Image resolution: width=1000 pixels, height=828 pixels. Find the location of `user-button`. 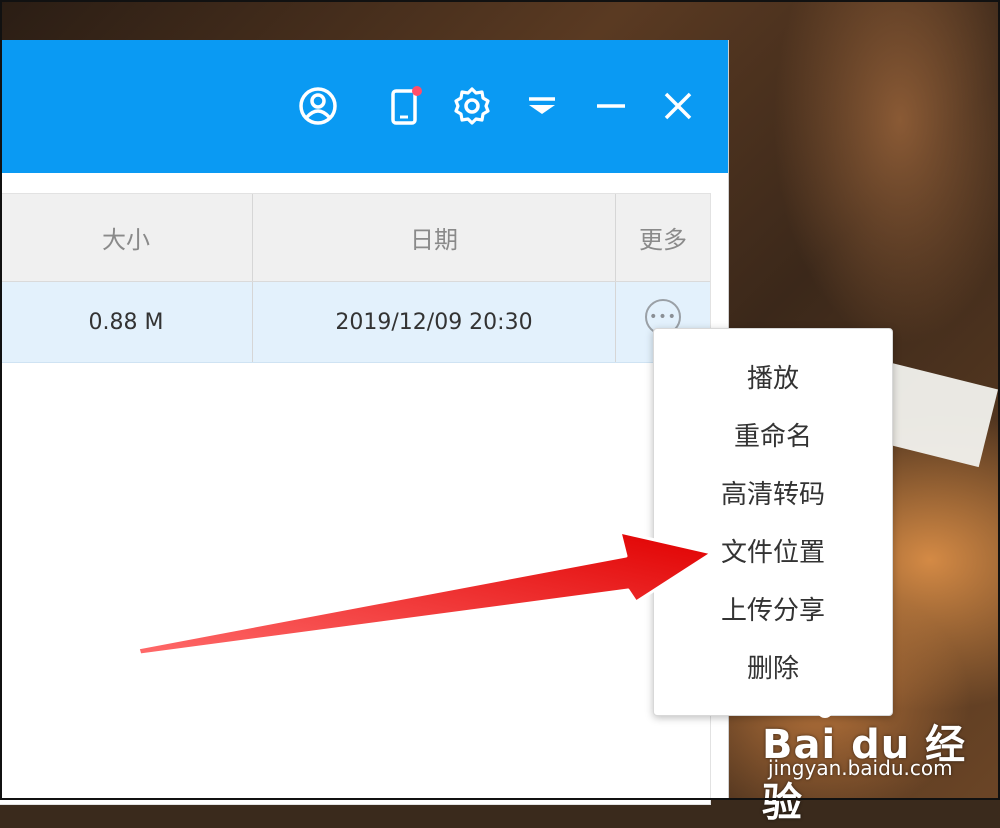

user-button is located at coordinates (318, 106).